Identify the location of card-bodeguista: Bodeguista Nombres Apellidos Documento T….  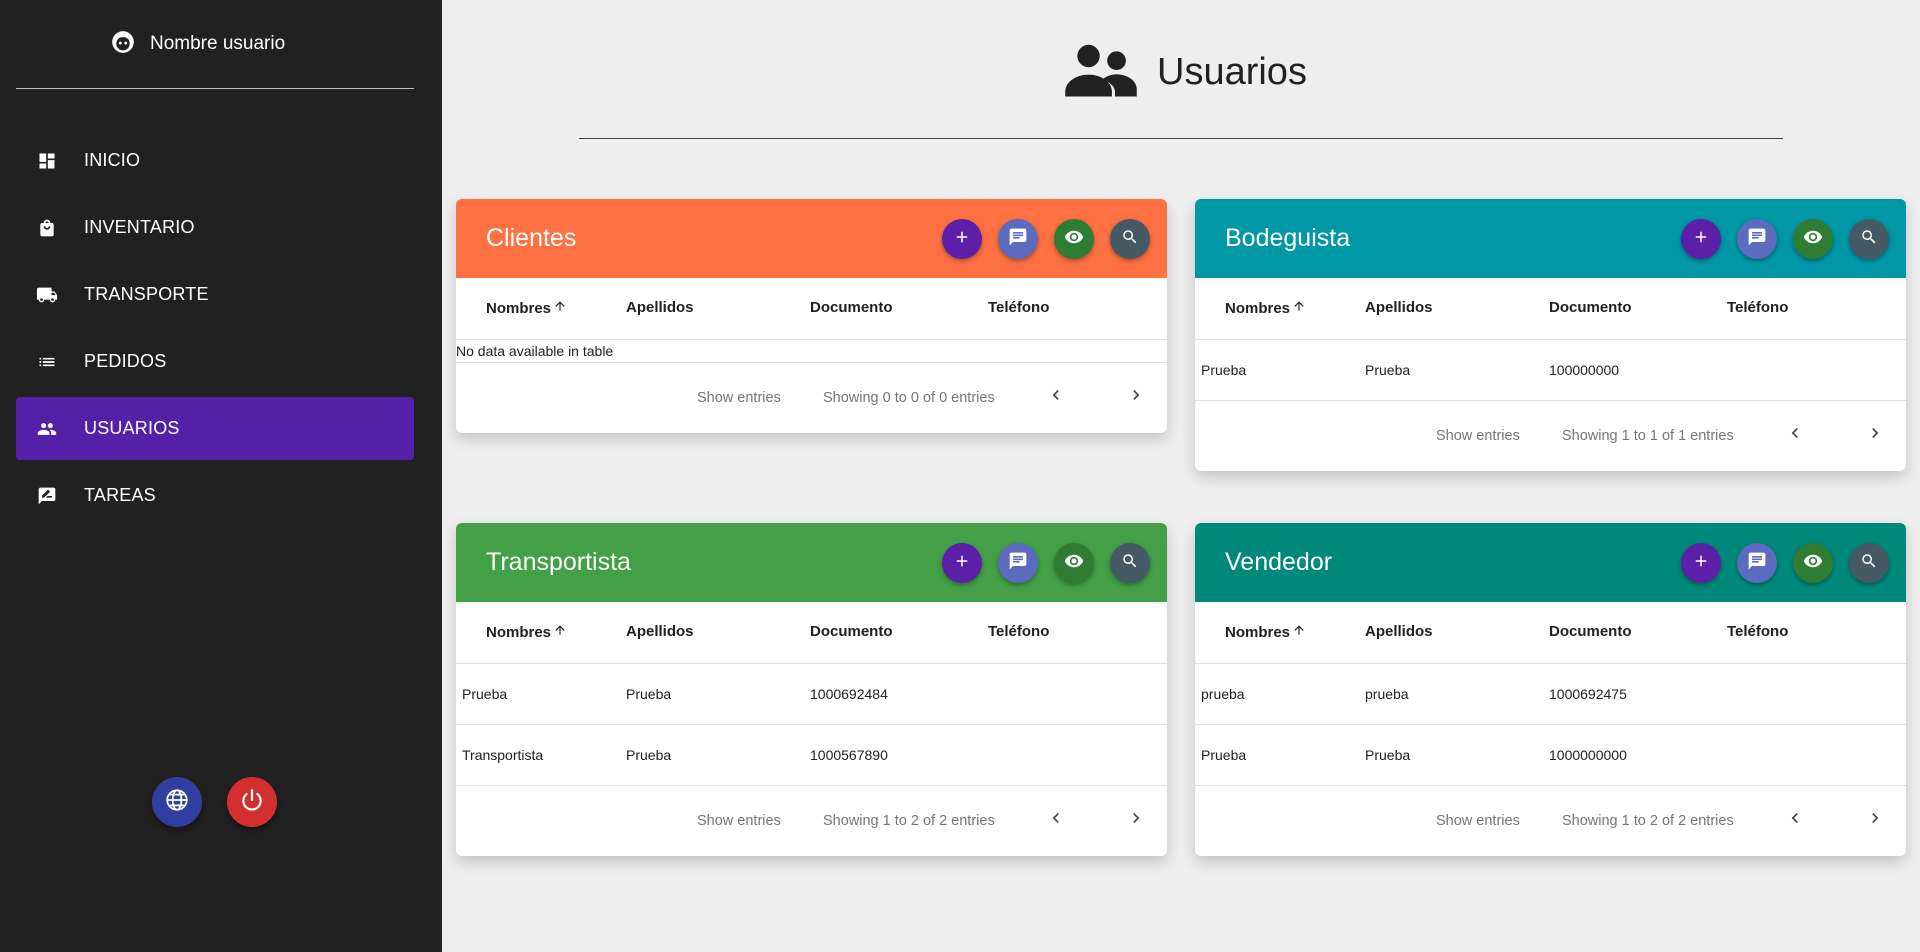
(1550, 335).